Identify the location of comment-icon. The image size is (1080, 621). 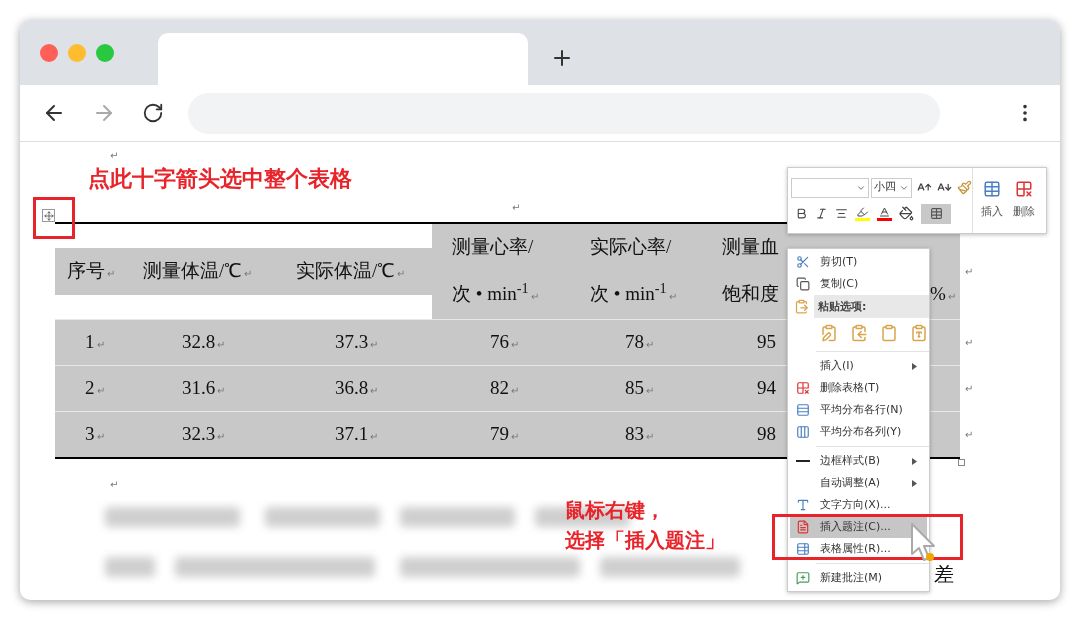
(803, 578).